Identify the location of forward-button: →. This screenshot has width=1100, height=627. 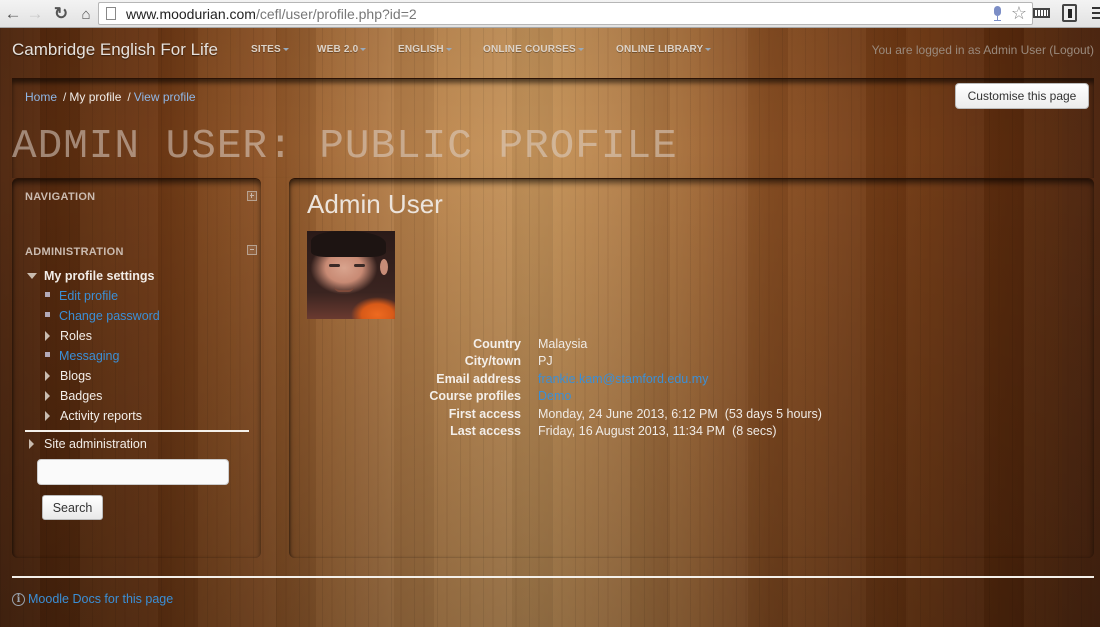
(35, 14).